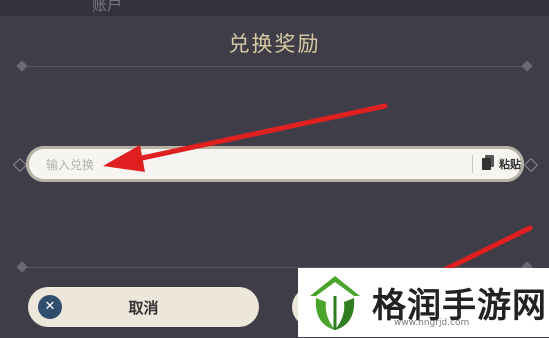 The width and height of the screenshot is (549, 338). Describe the element at coordinates (423, 302) in the screenshot. I see `watermark: 格润手游网 www.hngrjd.com` at that location.